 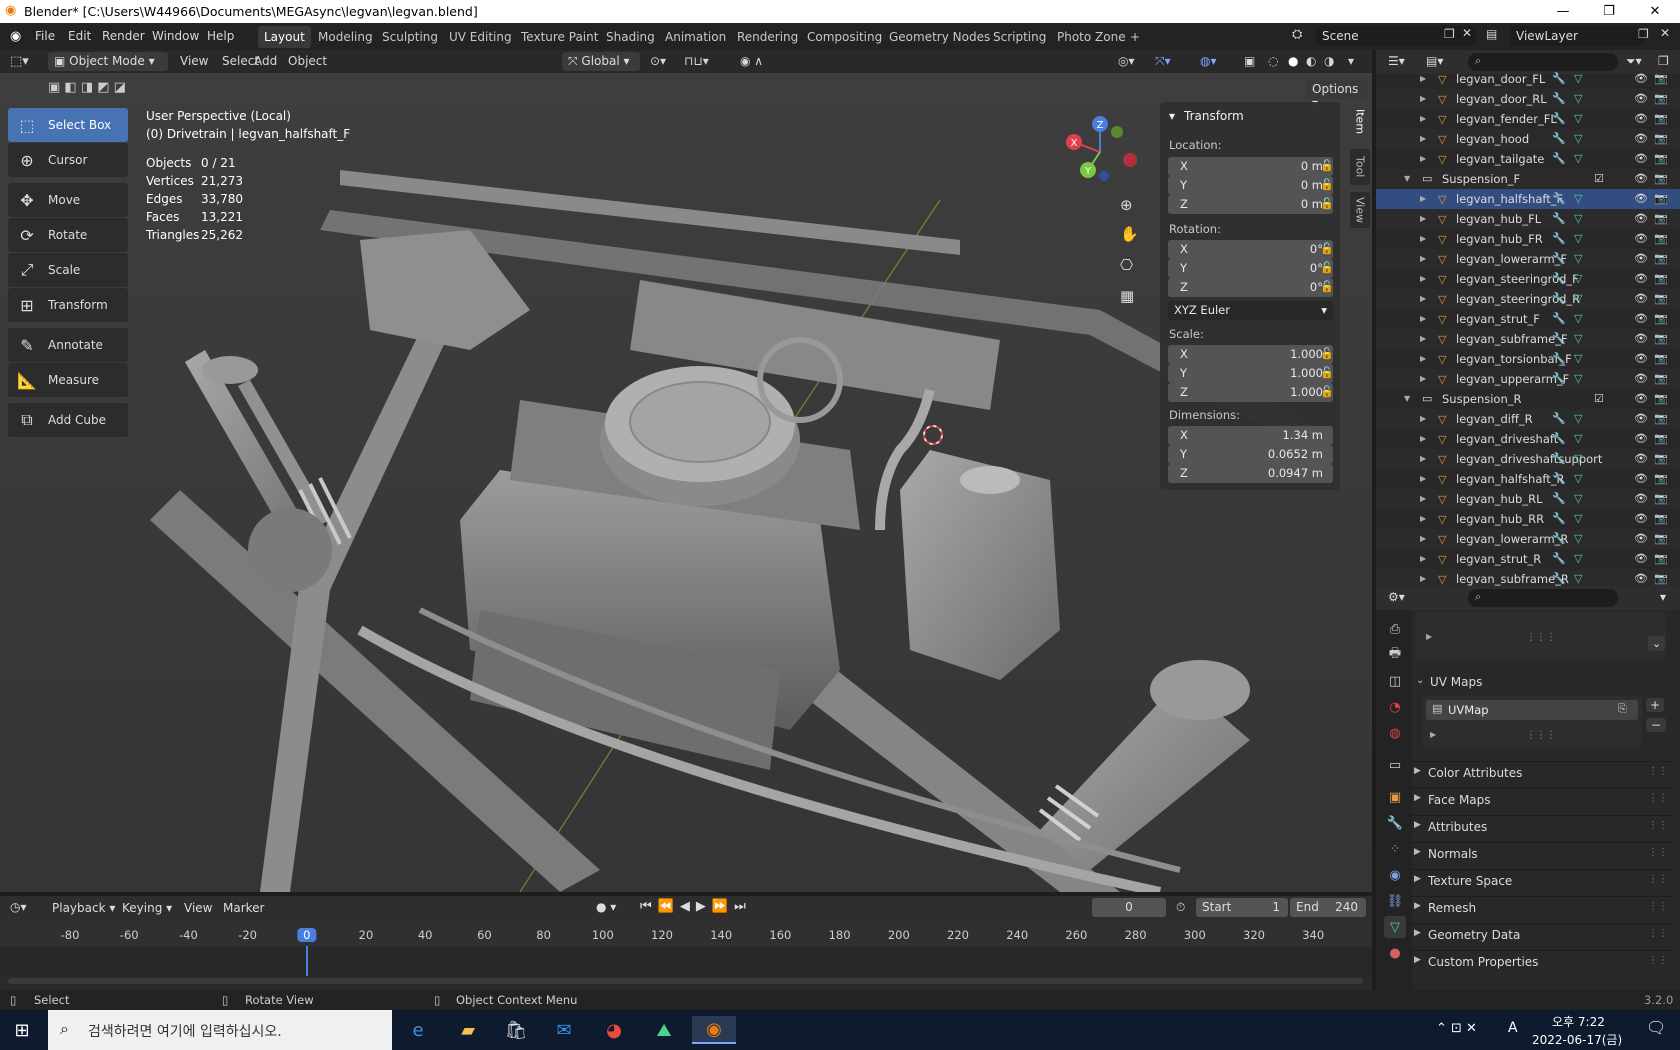 I want to click on menu-add: Add, so click(x=265, y=61).